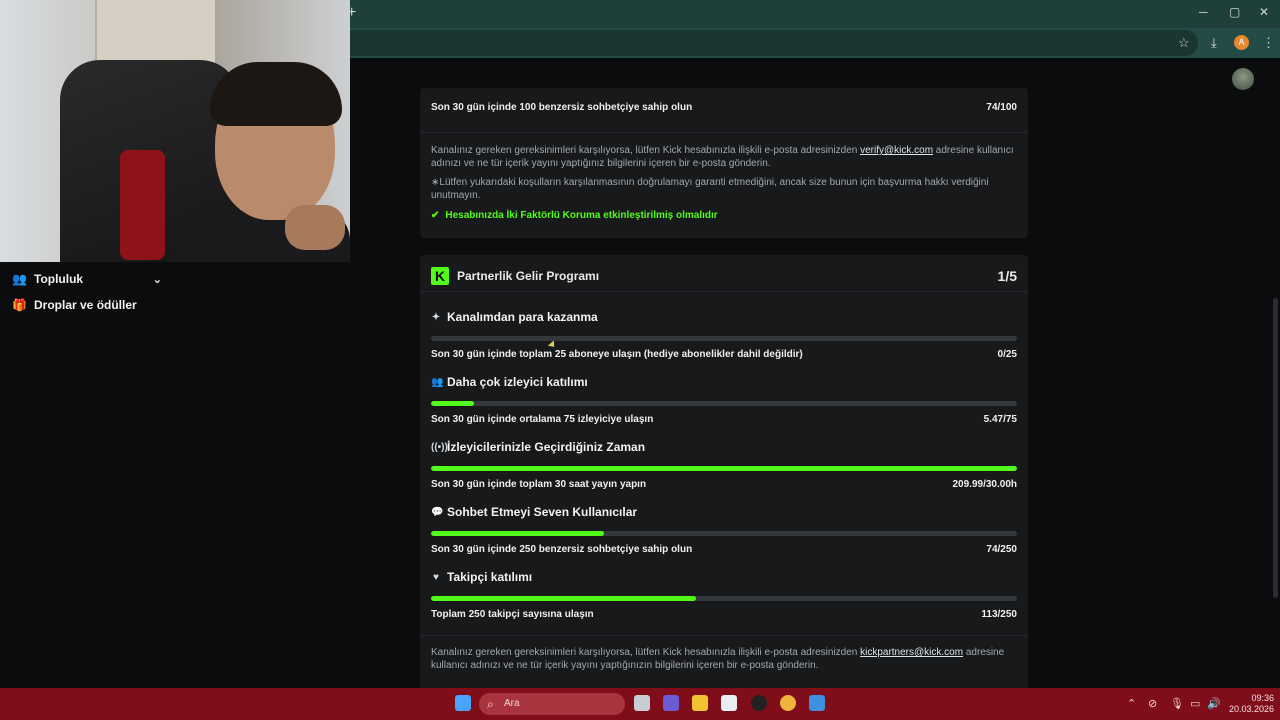 The image size is (1280, 720). I want to click on minimize-button: ─, so click(1203, 12).